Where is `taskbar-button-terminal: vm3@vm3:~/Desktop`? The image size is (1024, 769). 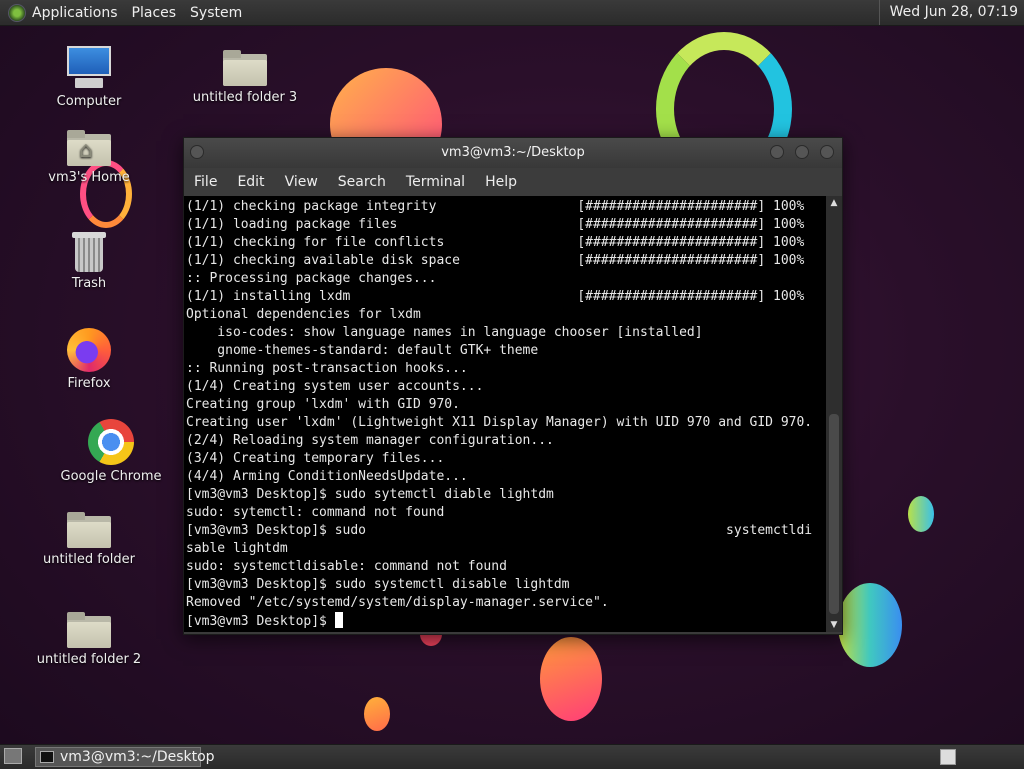
taskbar-button-terminal: vm3@vm3:~/Desktop is located at coordinates (125, 757).